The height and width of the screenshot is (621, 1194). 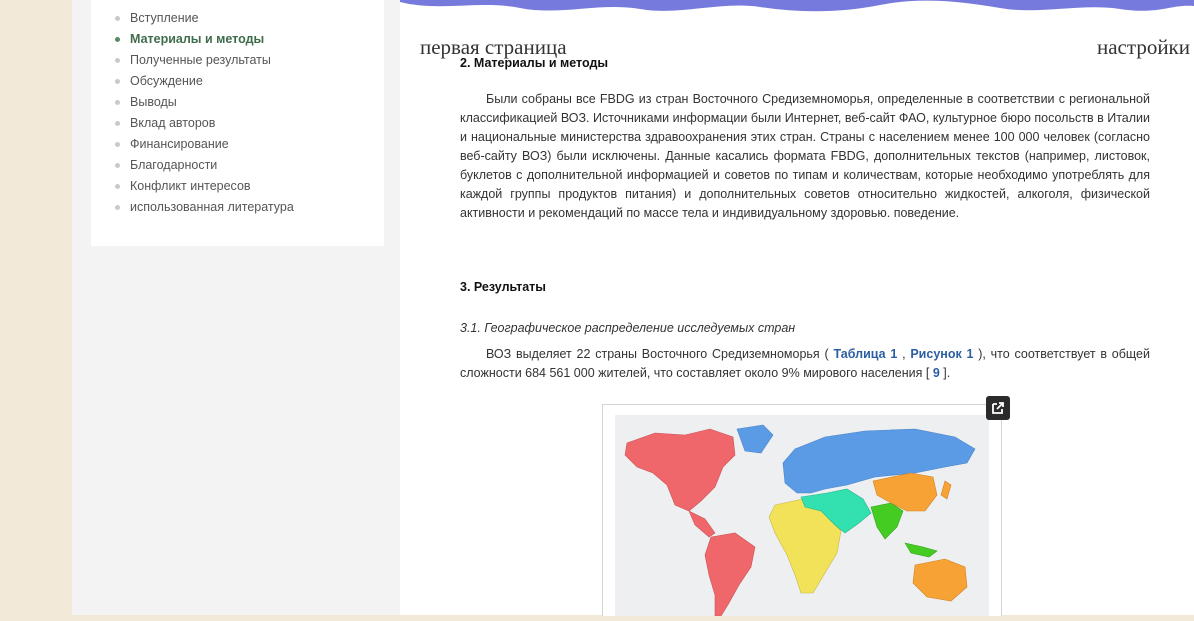 What do you see at coordinates (797, 6) in the screenshot?
I see `scribble-decoration` at bounding box center [797, 6].